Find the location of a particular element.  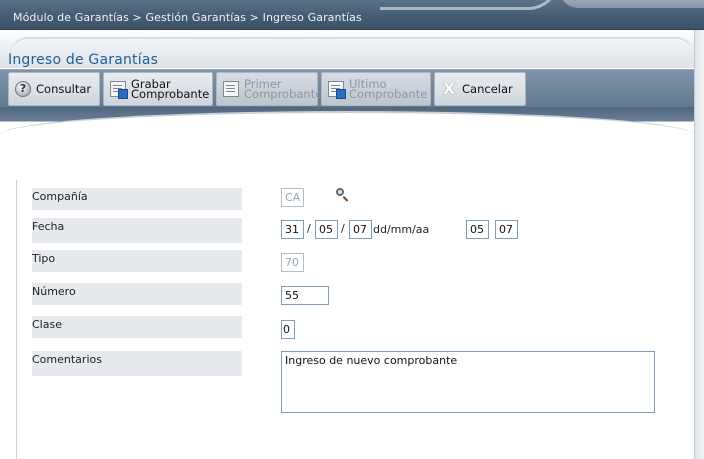

decorative-band is located at coordinates (347, 129).